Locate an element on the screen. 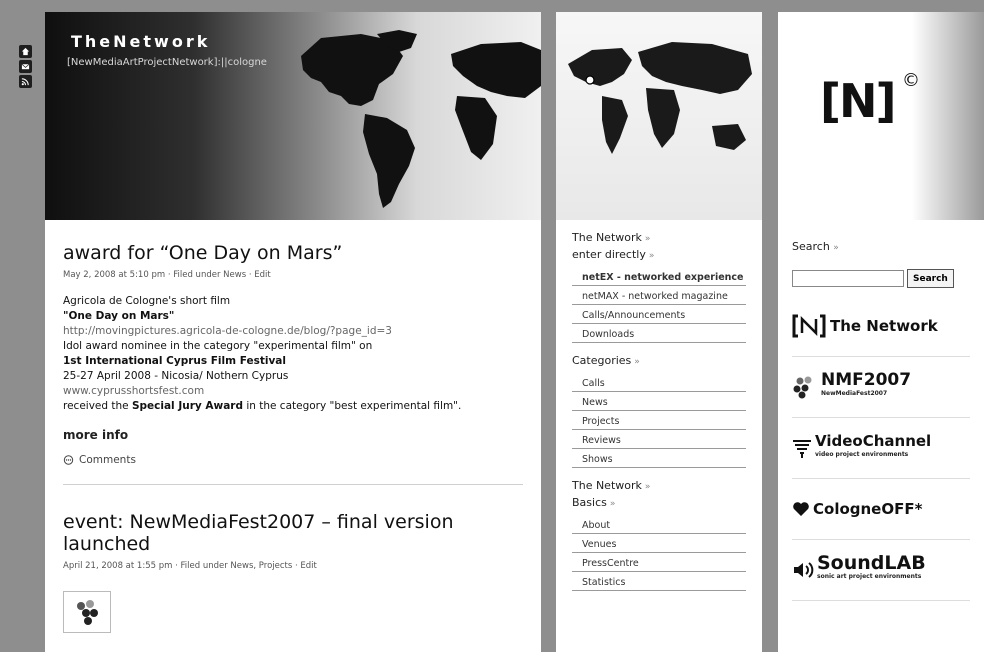 Image resolution: width=984 pixels, height=652 pixels. comments-link: Comments is located at coordinates (293, 460).